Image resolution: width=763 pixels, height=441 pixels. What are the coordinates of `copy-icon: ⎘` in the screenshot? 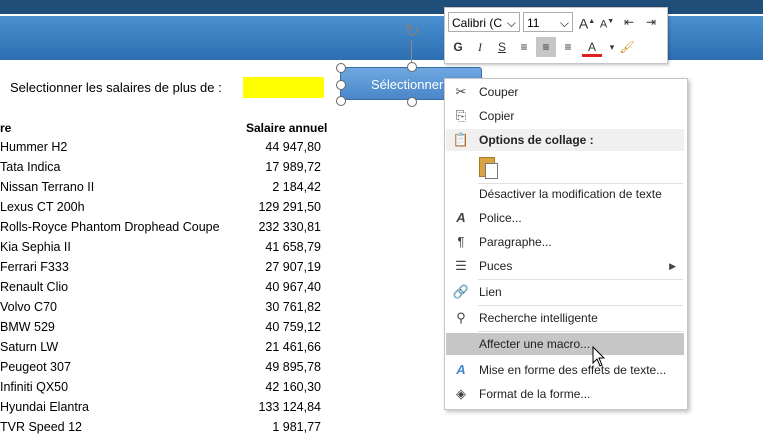 It's located at (461, 115).